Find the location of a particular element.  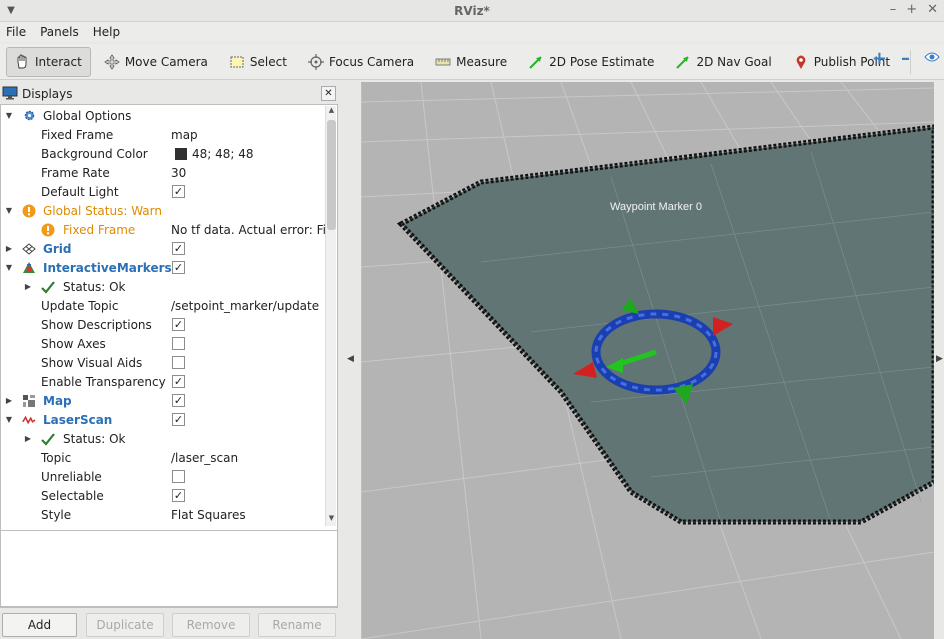

goal-arrow-icon is located at coordinates (683, 62).